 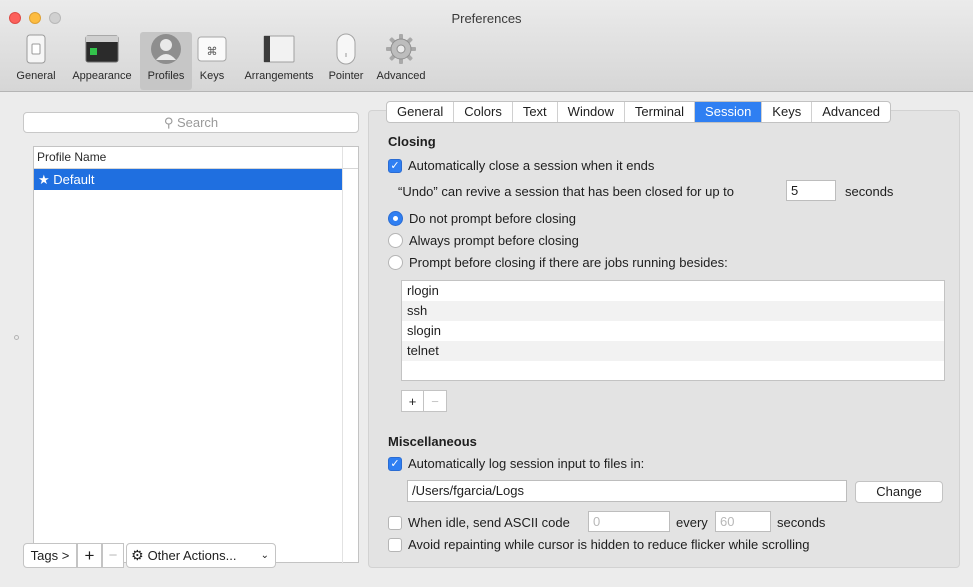 I want to click on toolbar-keys: ⌘ Keys, so click(x=212, y=61).